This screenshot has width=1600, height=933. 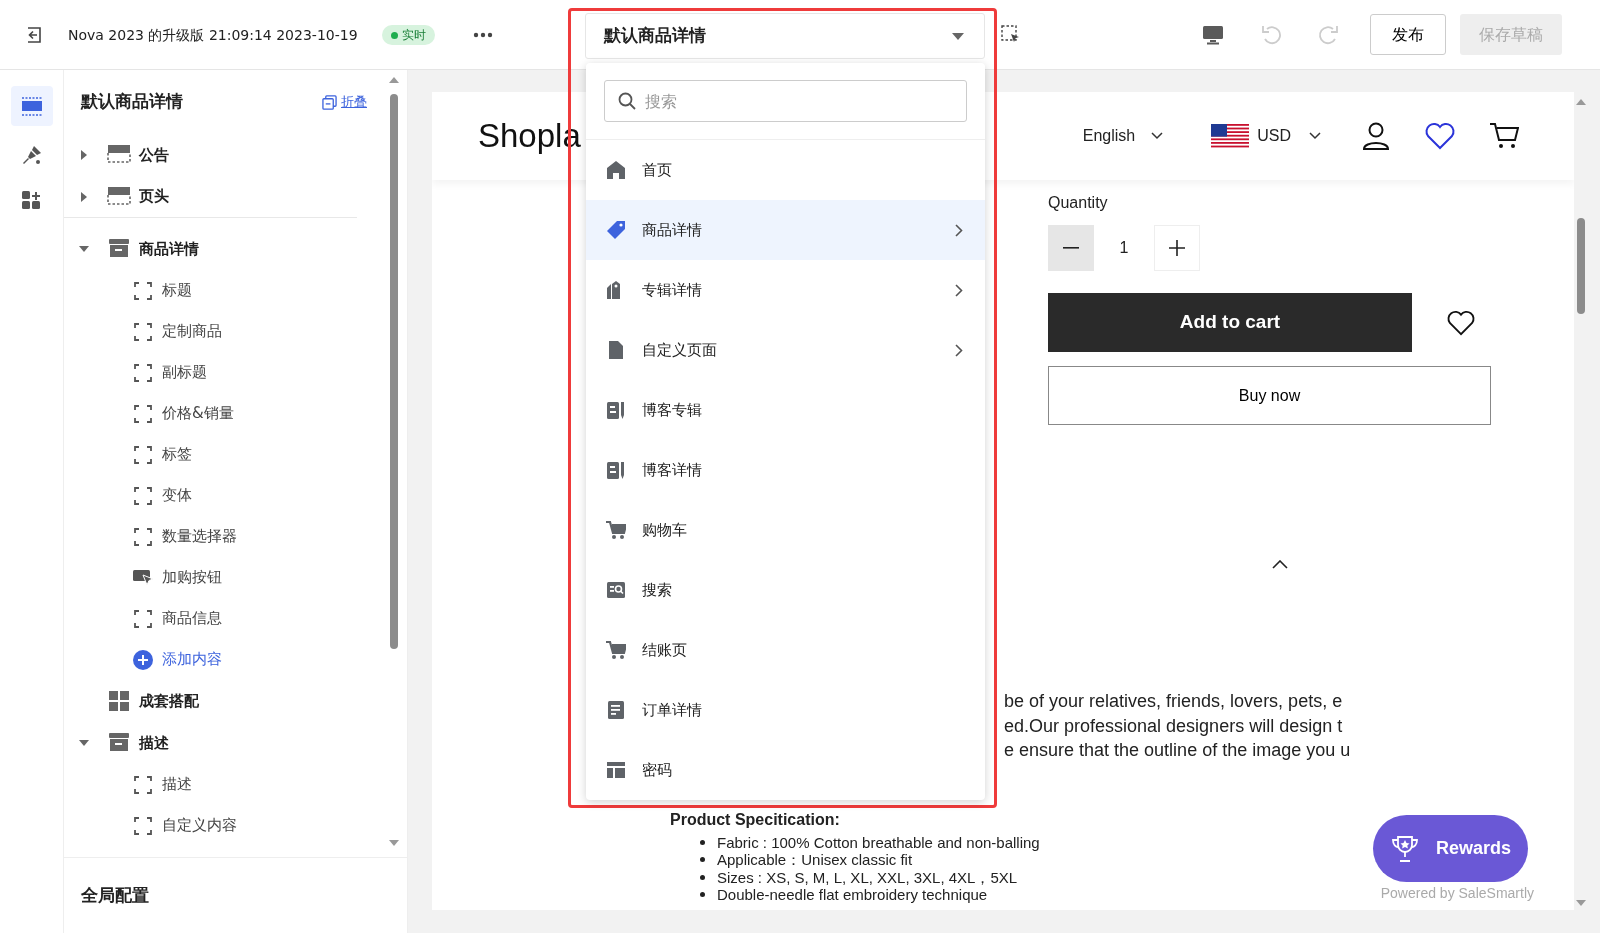 What do you see at coordinates (225, 290) in the screenshot?
I see `tree-item: 标题` at bounding box center [225, 290].